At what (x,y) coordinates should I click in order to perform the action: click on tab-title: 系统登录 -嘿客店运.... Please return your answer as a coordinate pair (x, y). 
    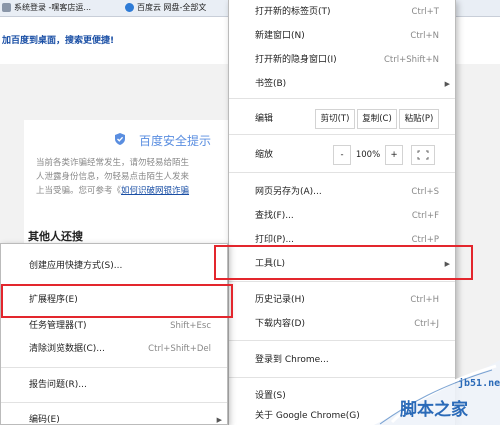
    Looking at the image, I should click on (53, 7).